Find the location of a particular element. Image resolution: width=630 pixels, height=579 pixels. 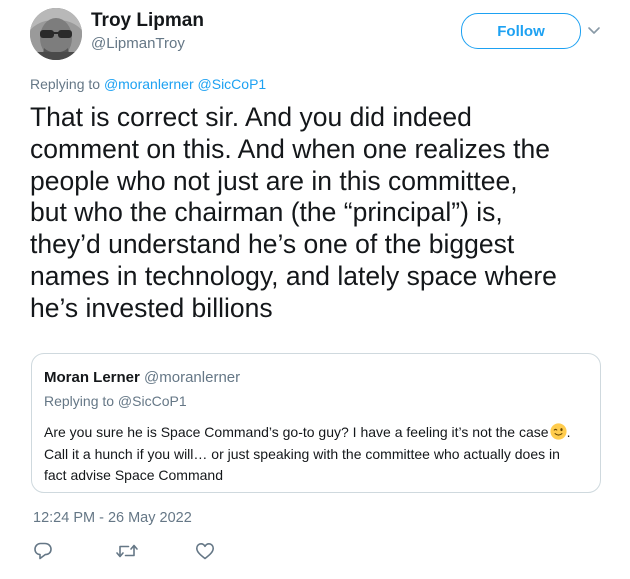

retweet-icon is located at coordinates (126, 551).